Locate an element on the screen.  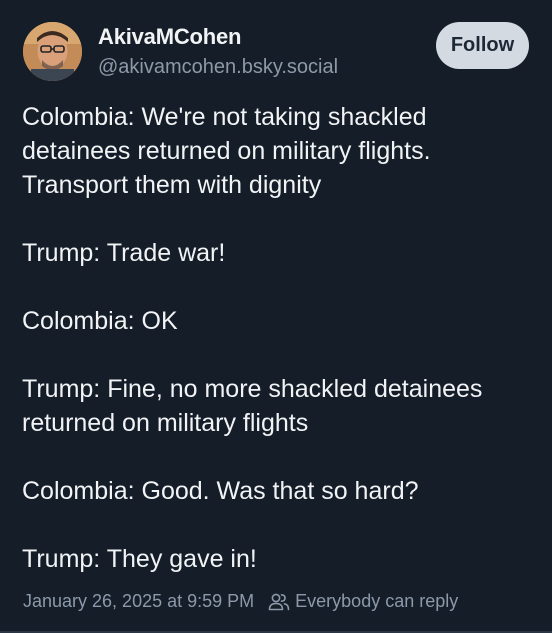
author-display-name: AkivaMCohen is located at coordinates (169, 37).